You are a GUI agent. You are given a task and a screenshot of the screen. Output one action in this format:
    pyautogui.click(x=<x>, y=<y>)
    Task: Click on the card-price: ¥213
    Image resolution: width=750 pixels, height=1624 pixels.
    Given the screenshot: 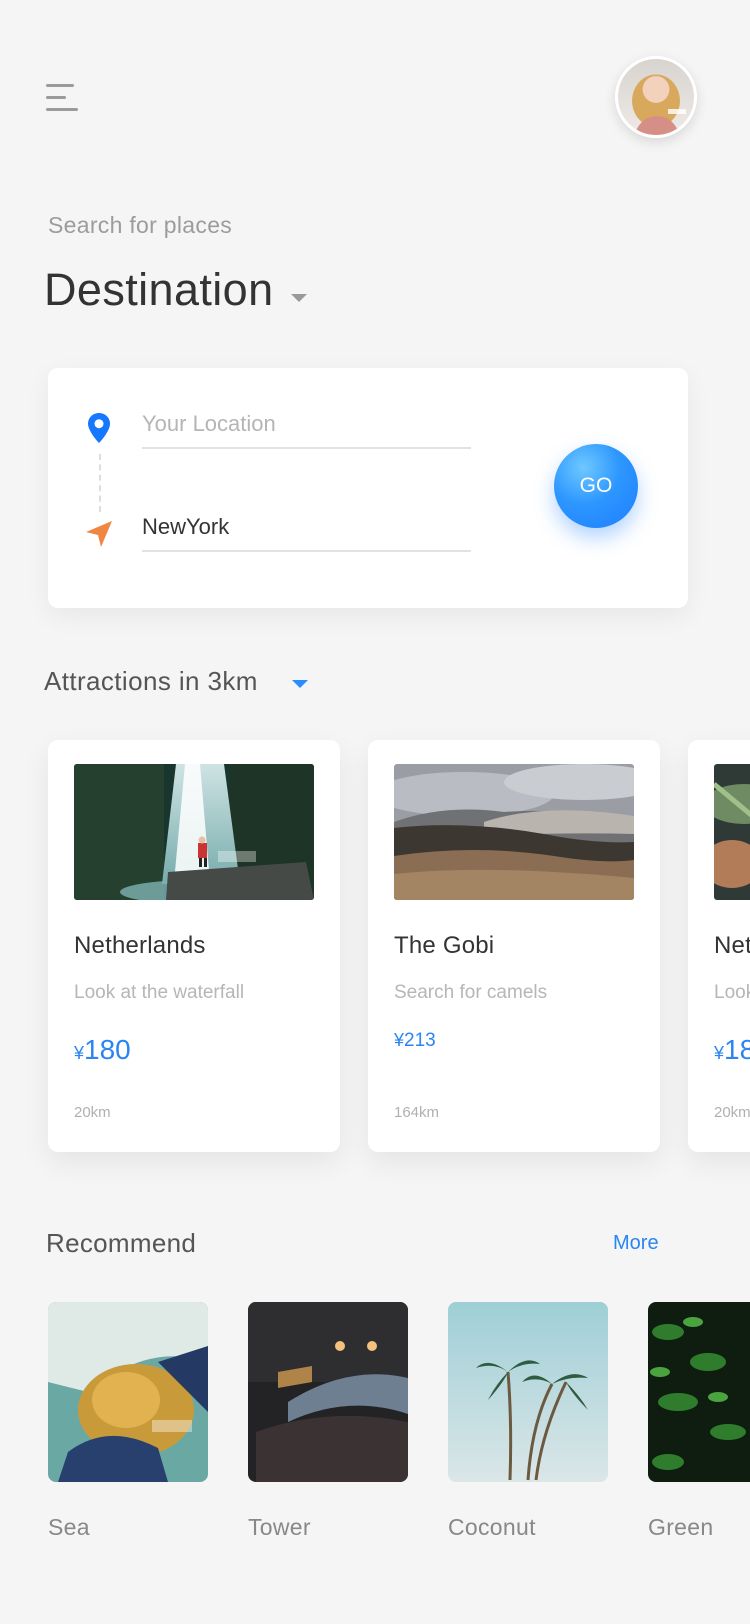 What is the action you would take?
    pyautogui.click(x=415, y=1041)
    